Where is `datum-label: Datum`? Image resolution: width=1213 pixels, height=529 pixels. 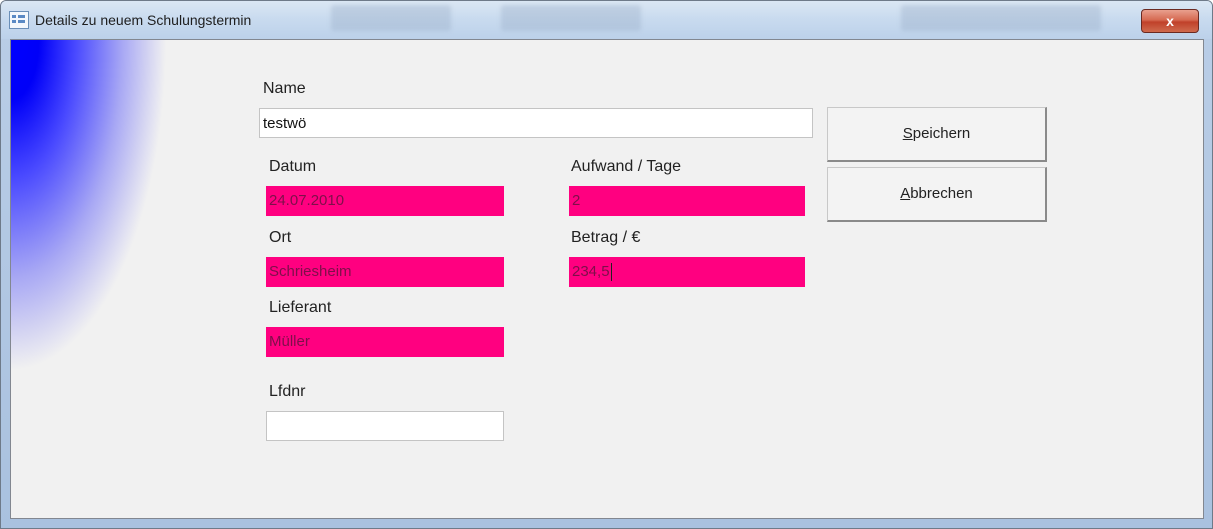
datum-label: Datum is located at coordinates (293, 166).